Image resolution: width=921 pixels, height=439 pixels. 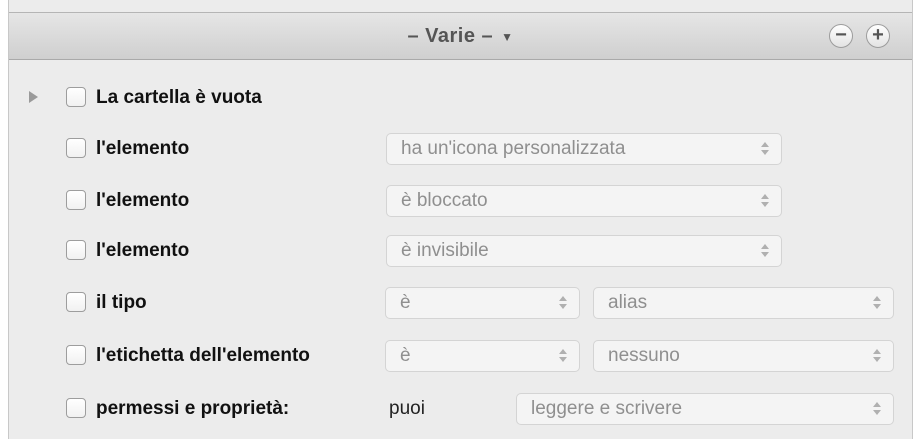 What do you see at coordinates (76, 302) in the screenshot?
I see `type-checkbox` at bounding box center [76, 302].